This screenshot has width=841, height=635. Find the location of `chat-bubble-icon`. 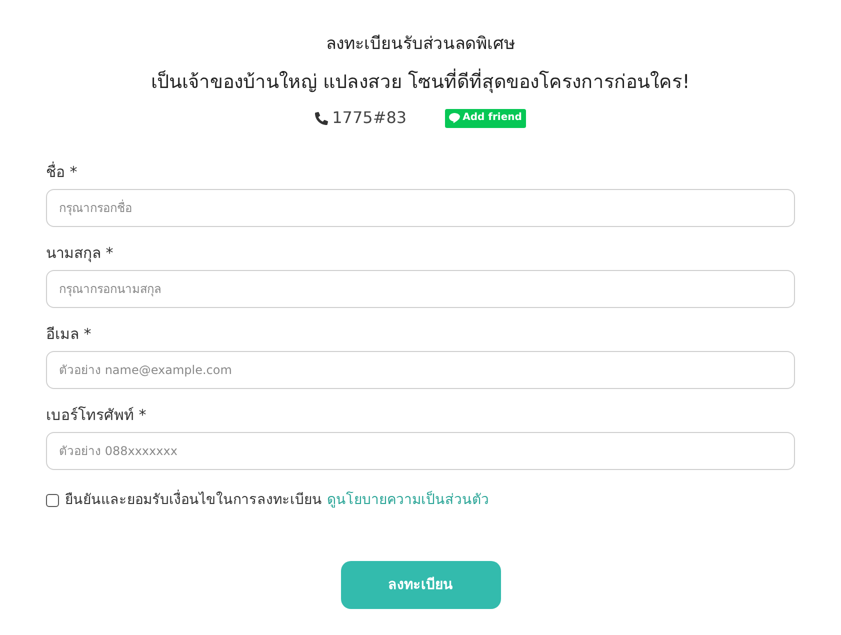

chat-bubble-icon is located at coordinates (454, 118).